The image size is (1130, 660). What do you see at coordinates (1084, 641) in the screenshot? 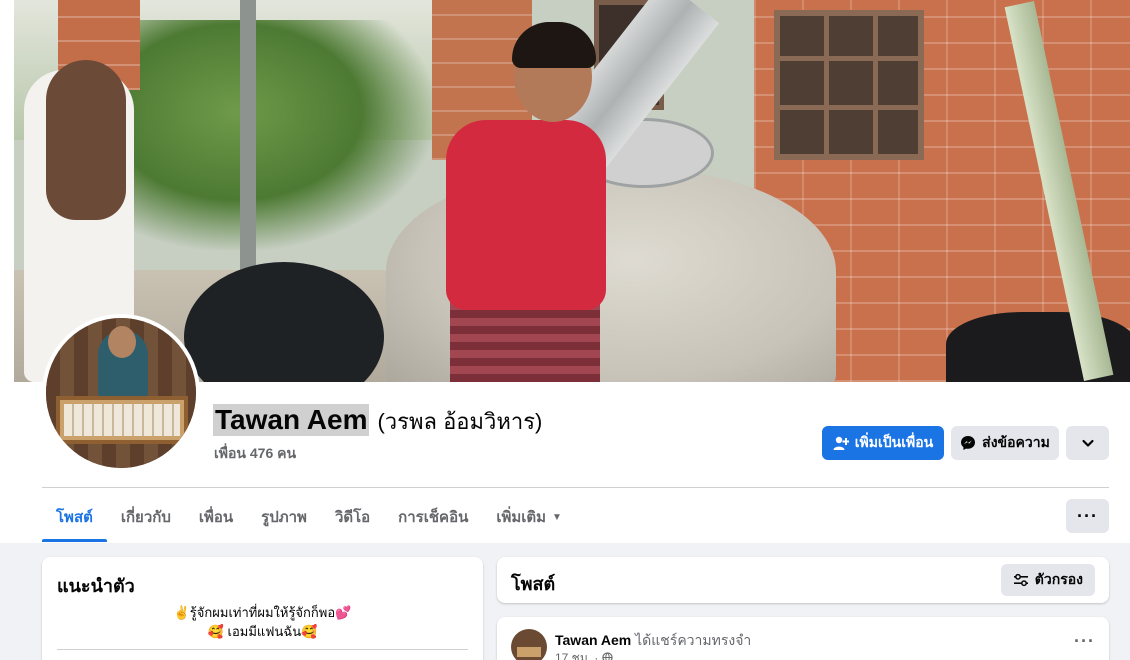
I see `post-more-button: ···` at bounding box center [1084, 641].